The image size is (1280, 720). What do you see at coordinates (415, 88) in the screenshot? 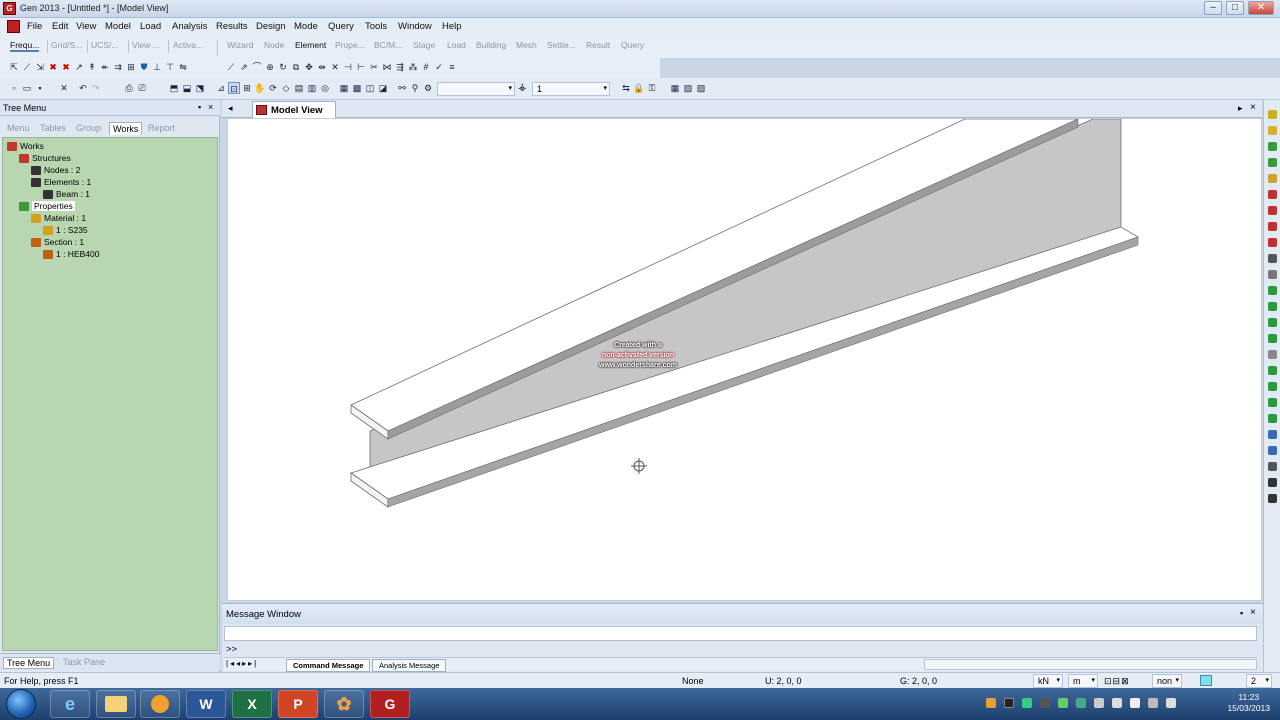
I see `filter-icon: ⚲` at bounding box center [415, 88].